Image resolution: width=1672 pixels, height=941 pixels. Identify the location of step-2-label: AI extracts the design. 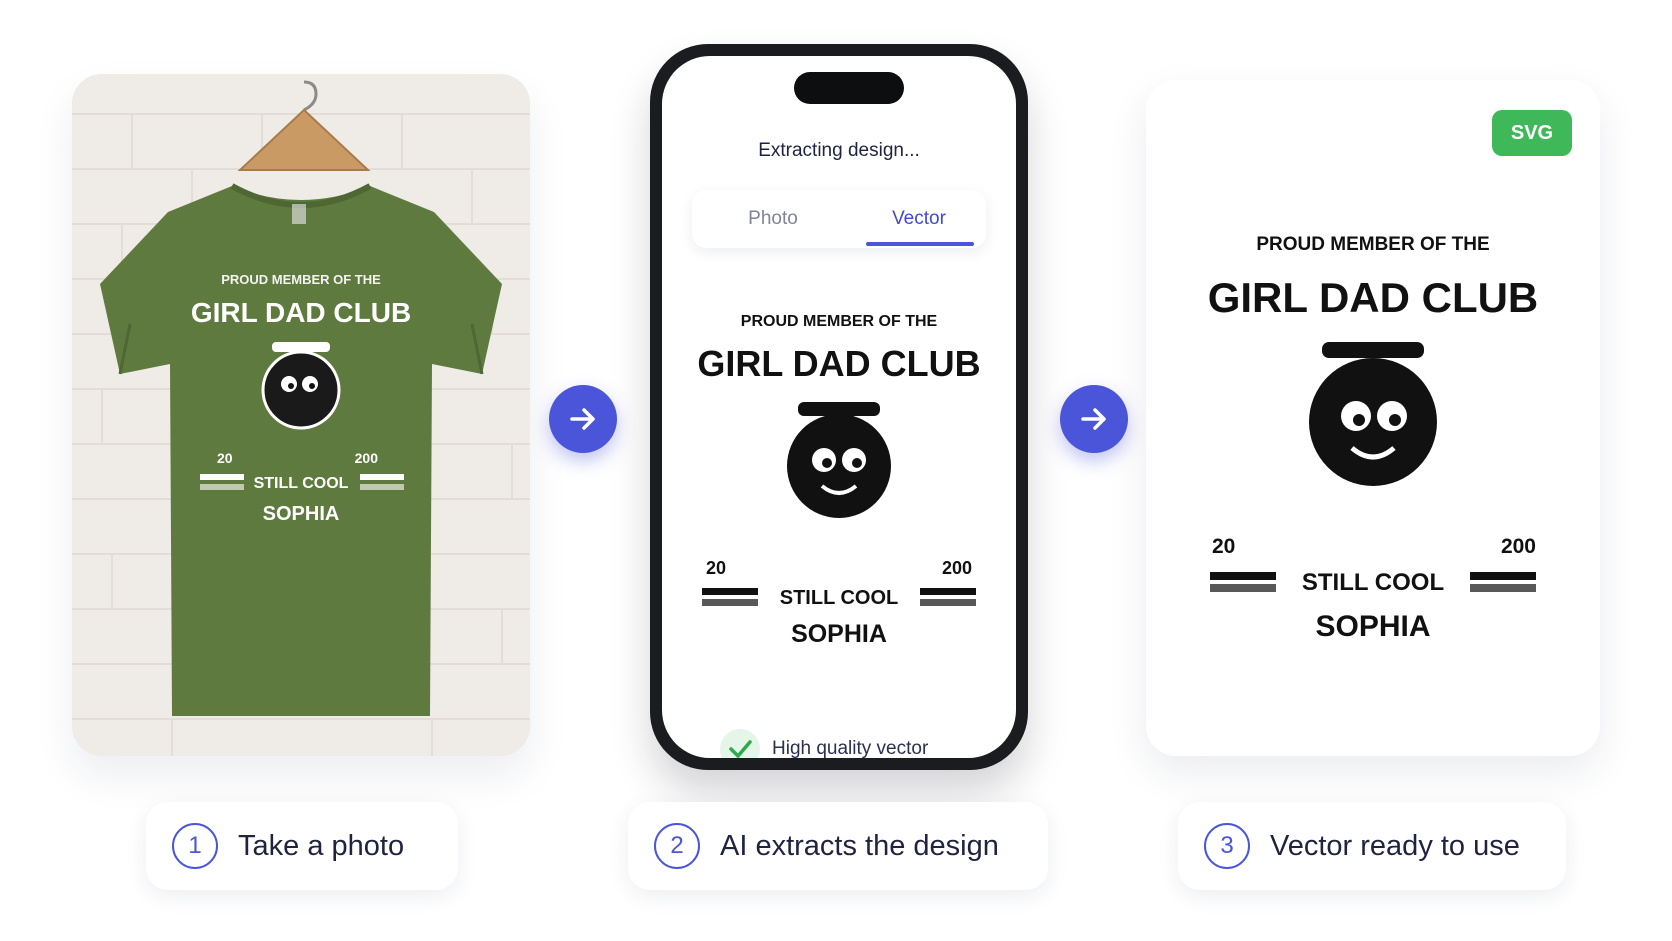
(859, 845).